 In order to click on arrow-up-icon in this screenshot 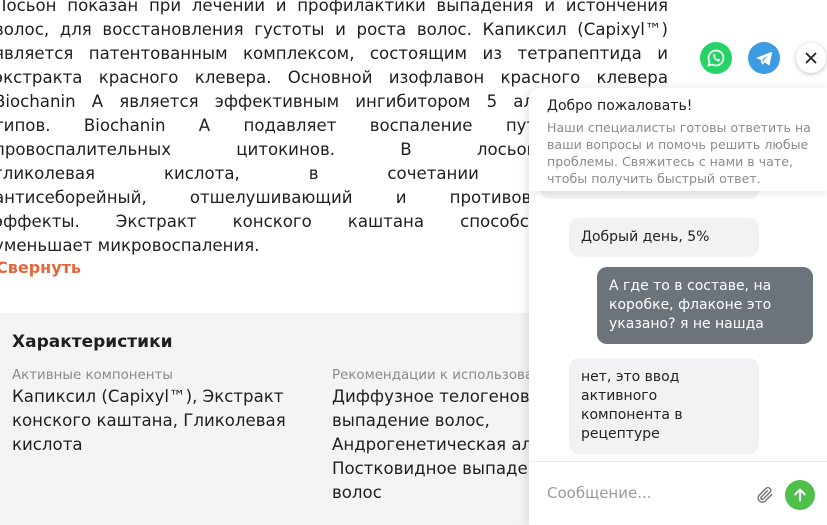, I will do `click(800, 495)`.